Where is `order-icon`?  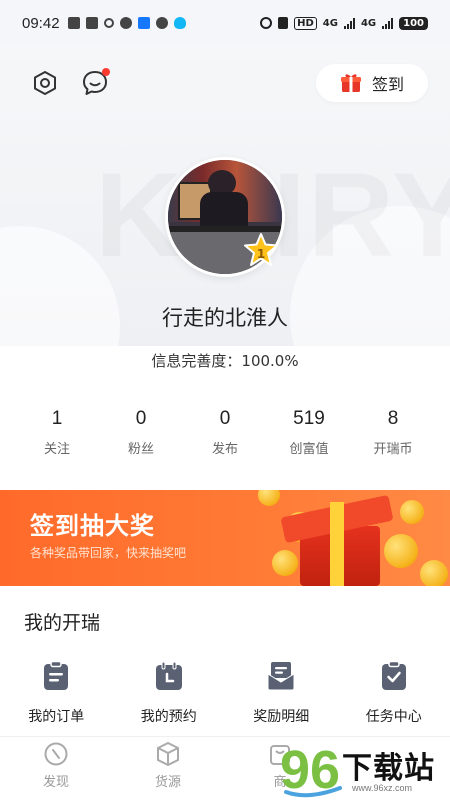 order-icon is located at coordinates (56, 675).